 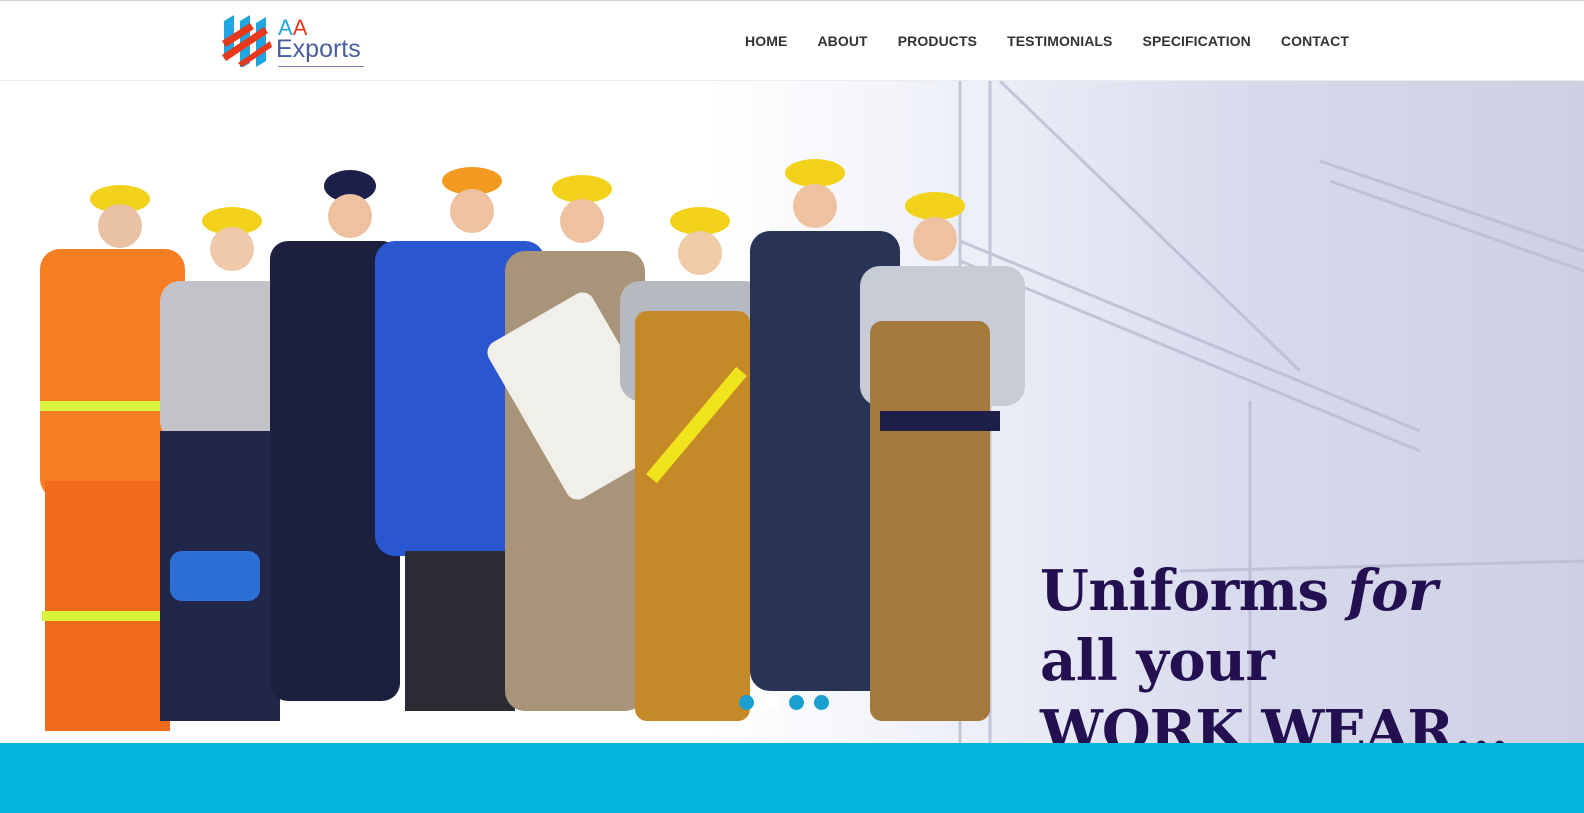 I want to click on headline-word-for: for, so click(x=1392, y=591).